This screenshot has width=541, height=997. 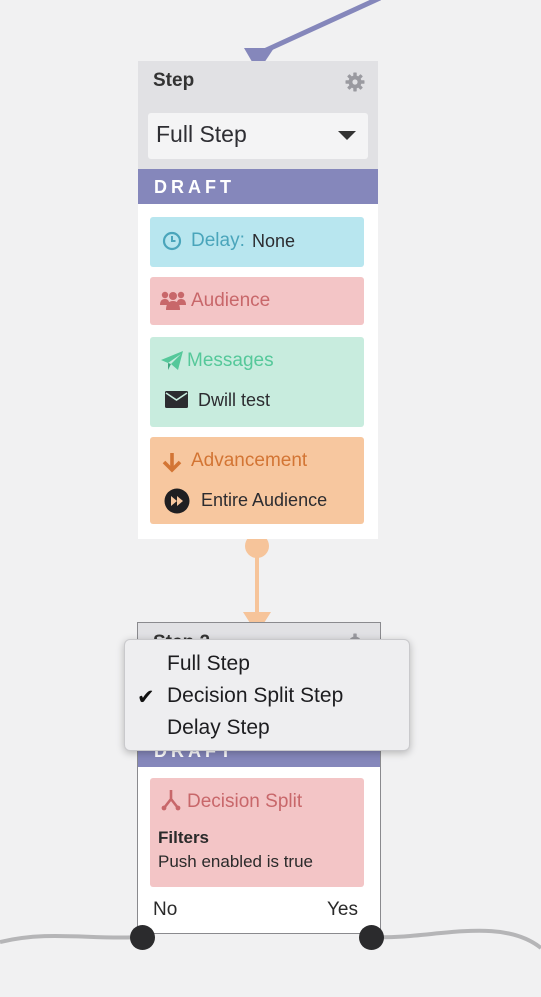 I want to click on audience-section: Audience, so click(x=257, y=301).